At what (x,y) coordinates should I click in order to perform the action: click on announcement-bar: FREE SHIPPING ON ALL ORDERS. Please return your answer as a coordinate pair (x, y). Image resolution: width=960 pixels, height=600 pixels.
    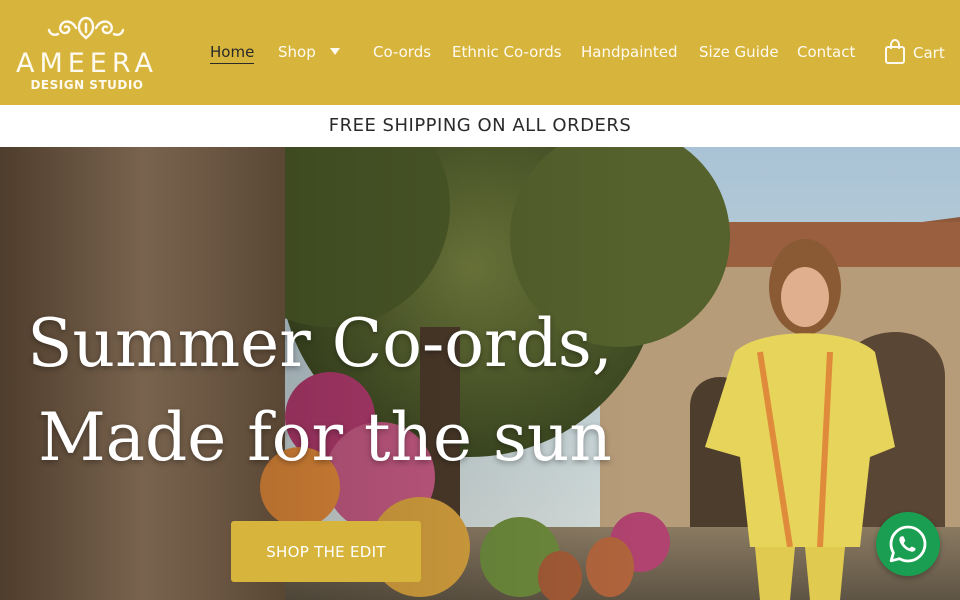
    Looking at the image, I should click on (480, 126).